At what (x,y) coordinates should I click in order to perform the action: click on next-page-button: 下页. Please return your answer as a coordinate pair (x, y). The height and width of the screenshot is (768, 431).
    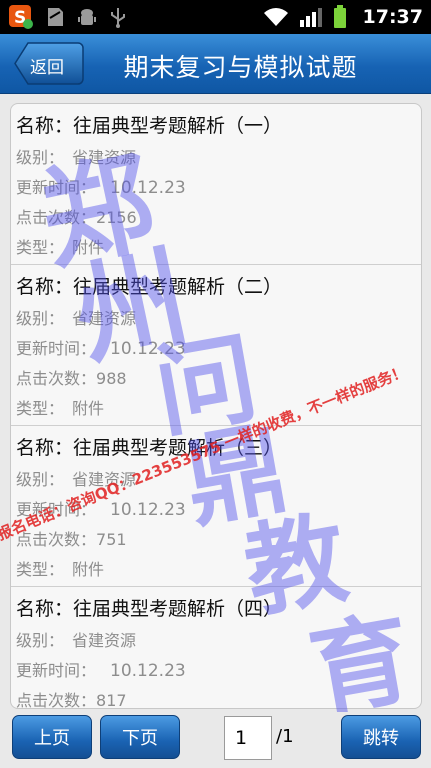
    Looking at the image, I should click on (140, 737).